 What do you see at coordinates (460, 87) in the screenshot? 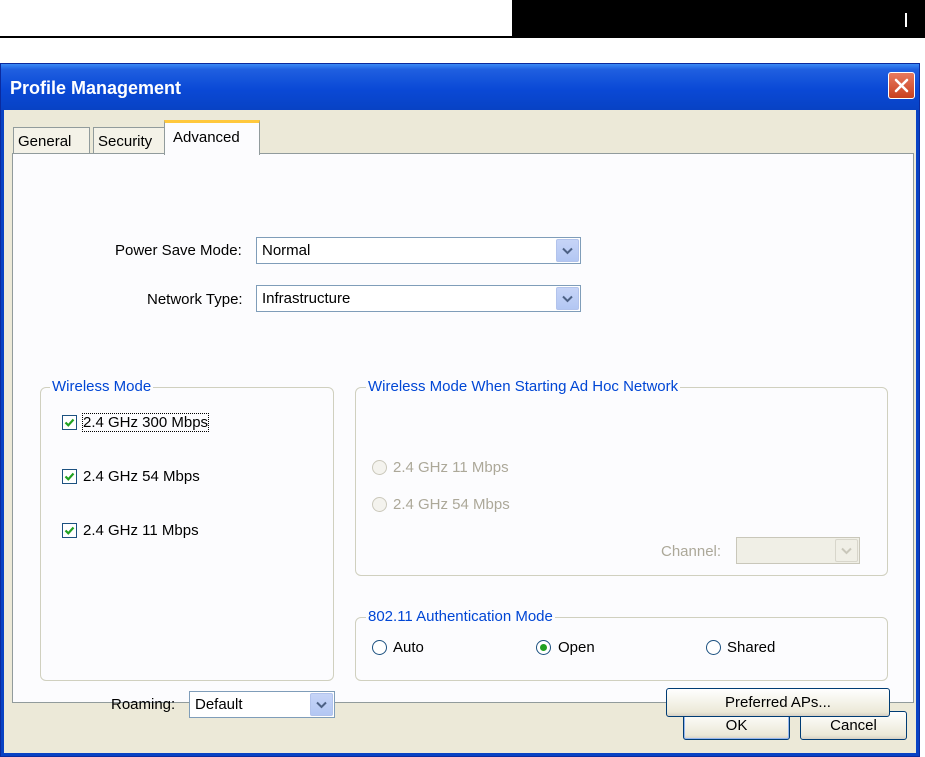
I see `window-title: Profile Management` at bounding box center [460, 87].